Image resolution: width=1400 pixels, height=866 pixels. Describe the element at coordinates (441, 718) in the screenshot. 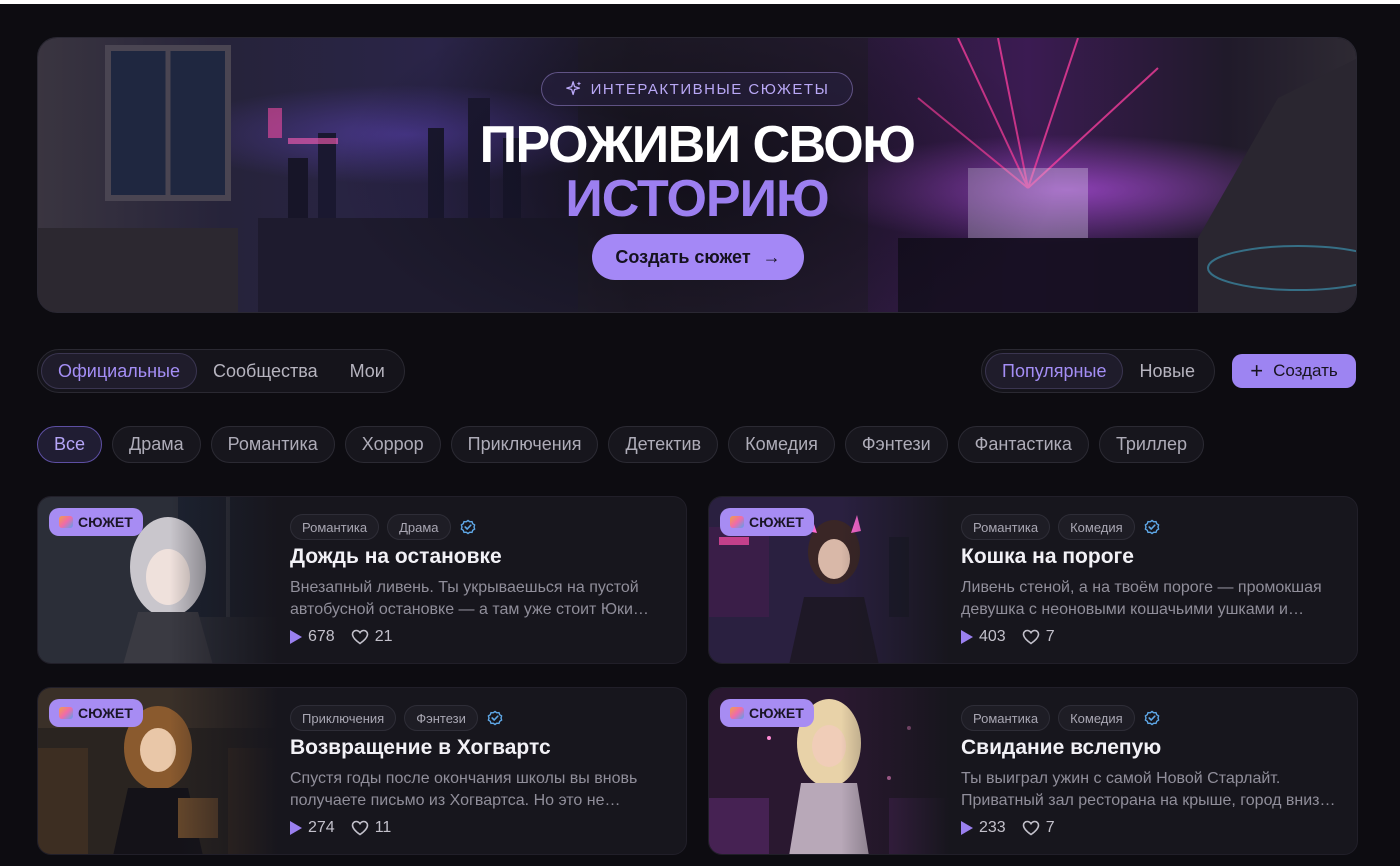

I see `card-genre-tag: Фэнтези` at that location.